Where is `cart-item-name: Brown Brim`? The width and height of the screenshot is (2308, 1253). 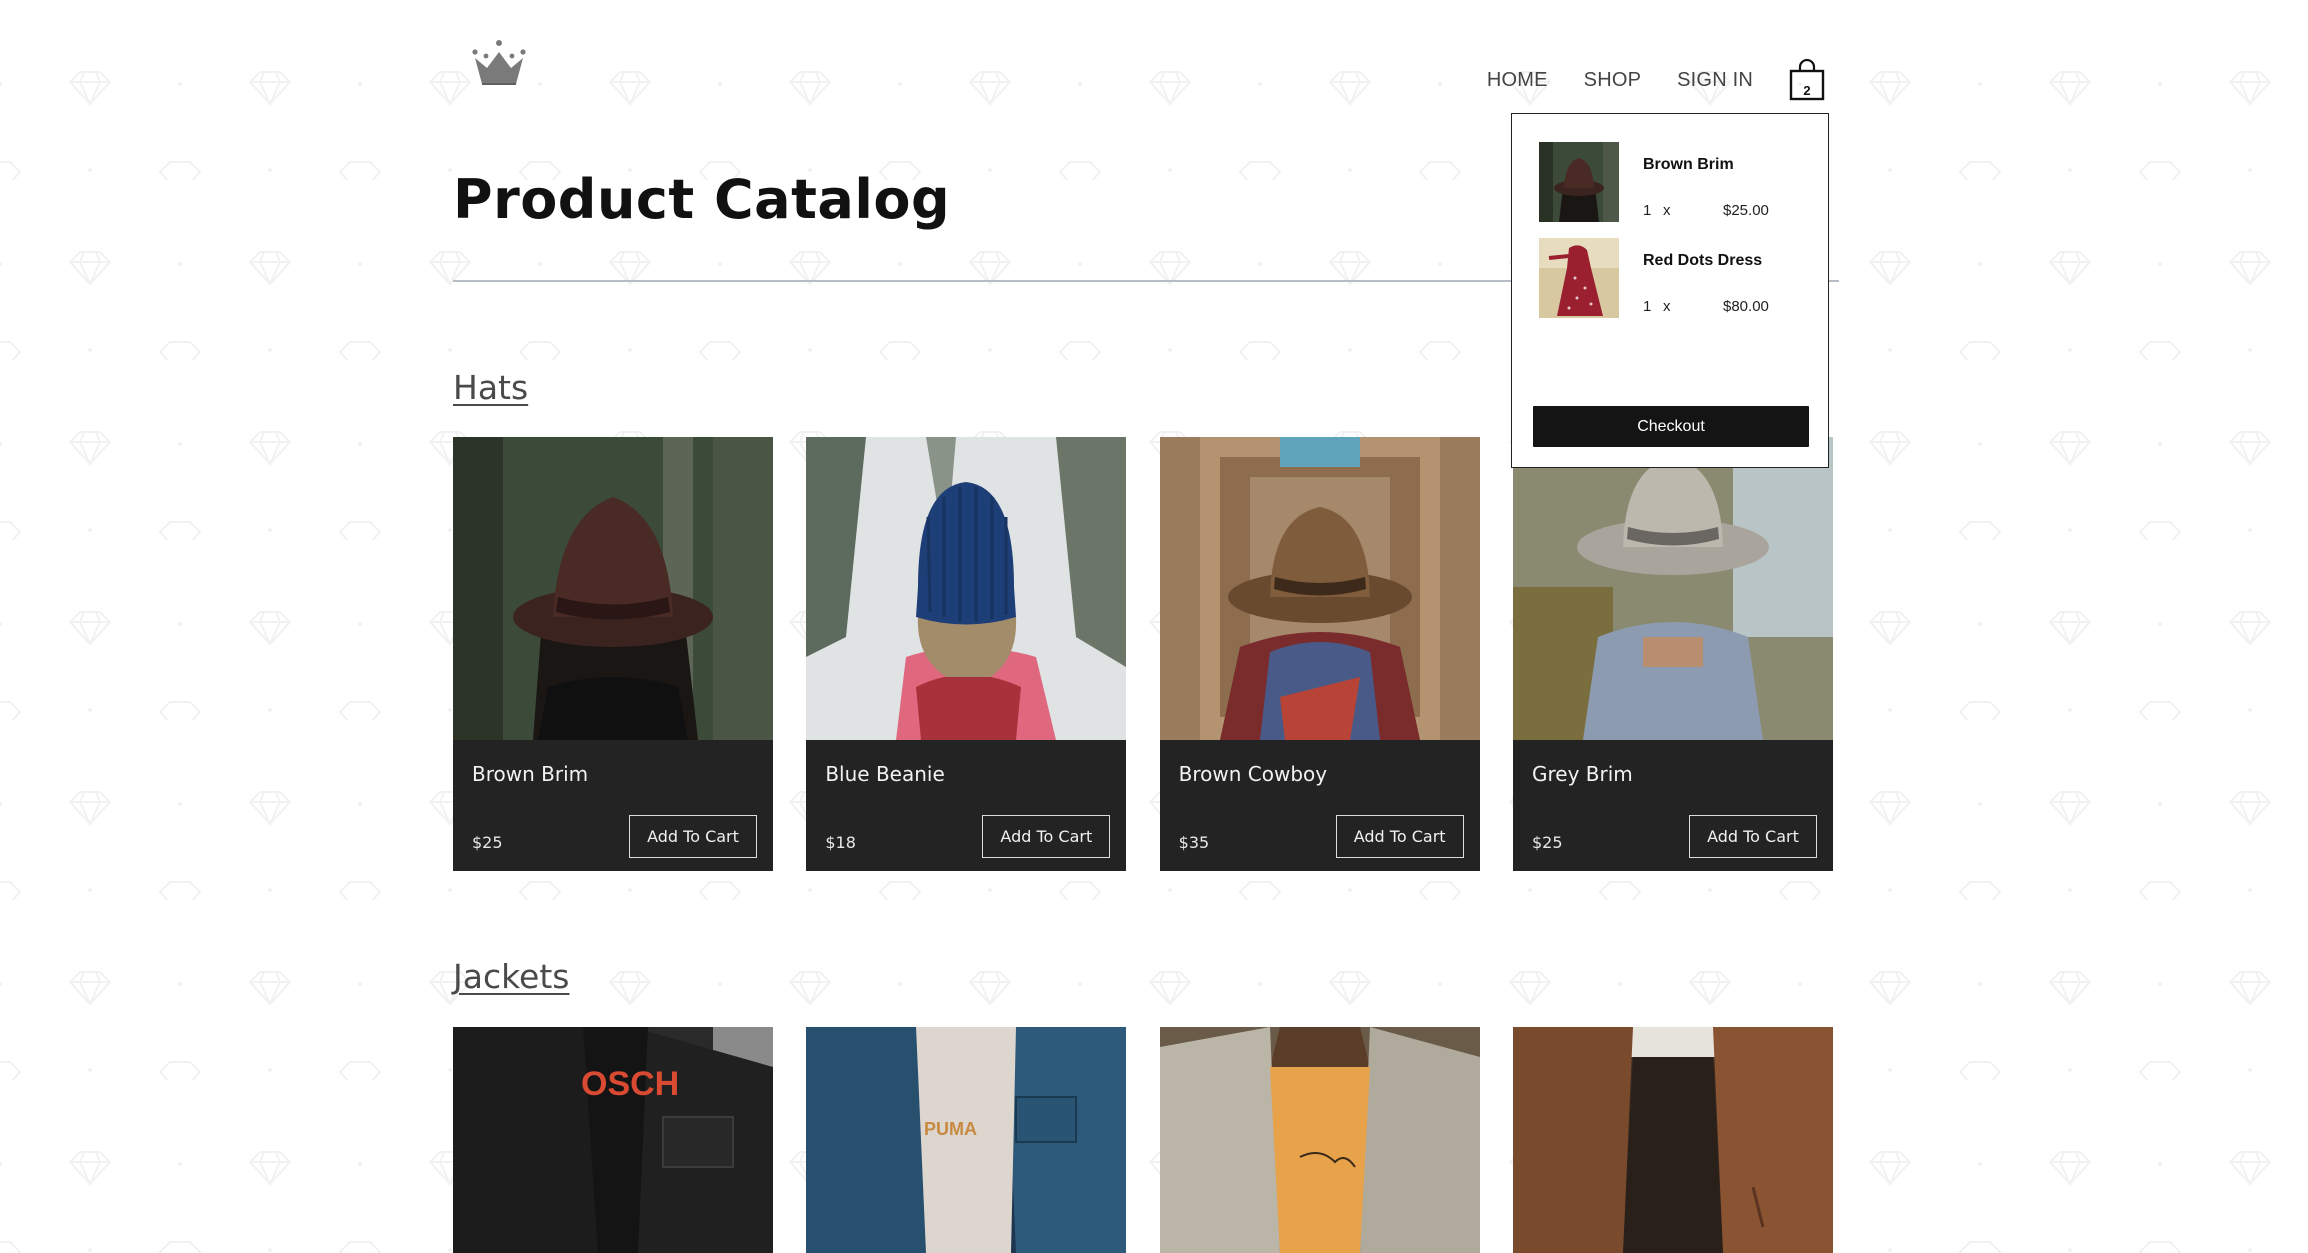
cart-item-name: Brown Brim is located at coordinates (1688, 164).